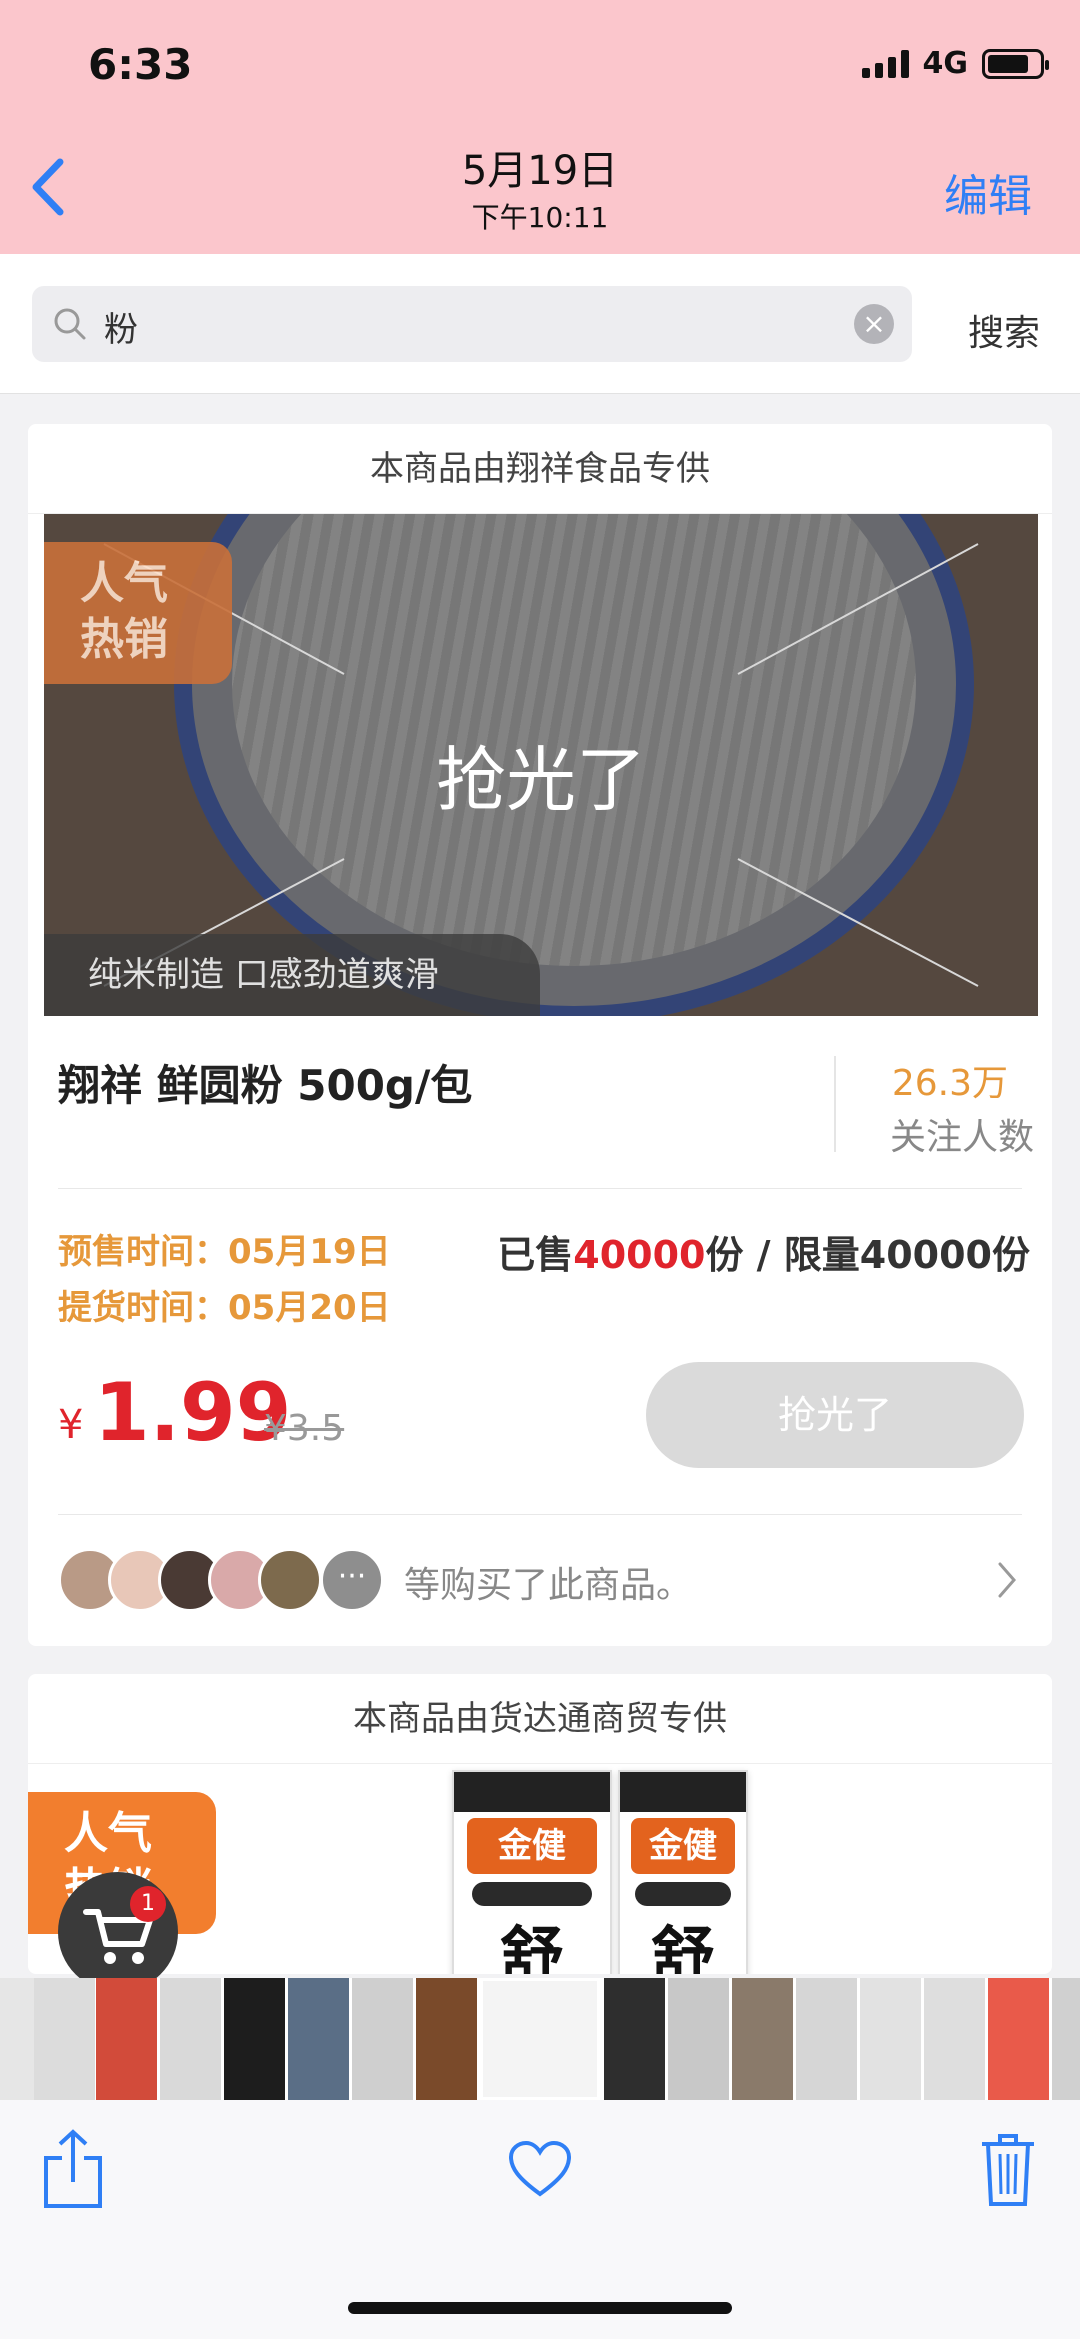 Image resolution: width=1080 pixels, height=2339 pixels. I want to click on sold-prefix: 已售, so click(535, 1255).